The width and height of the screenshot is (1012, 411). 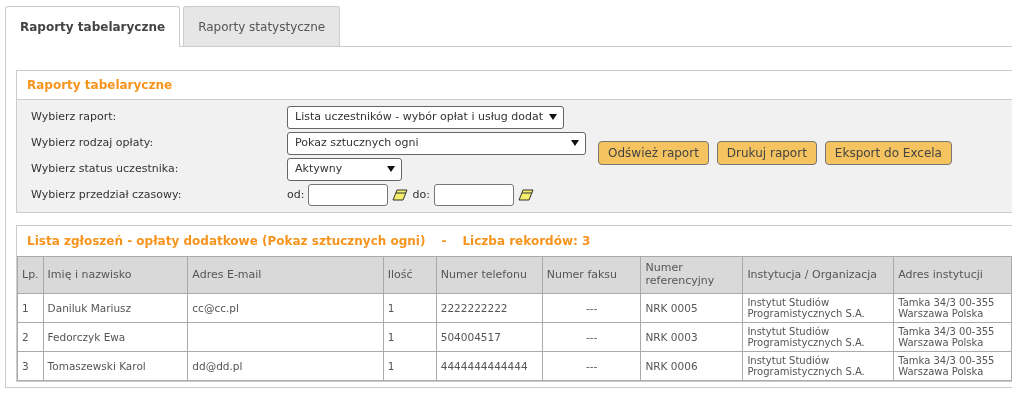 I want to click on table-cell: 4444444444444, so click(x=489, y=366).